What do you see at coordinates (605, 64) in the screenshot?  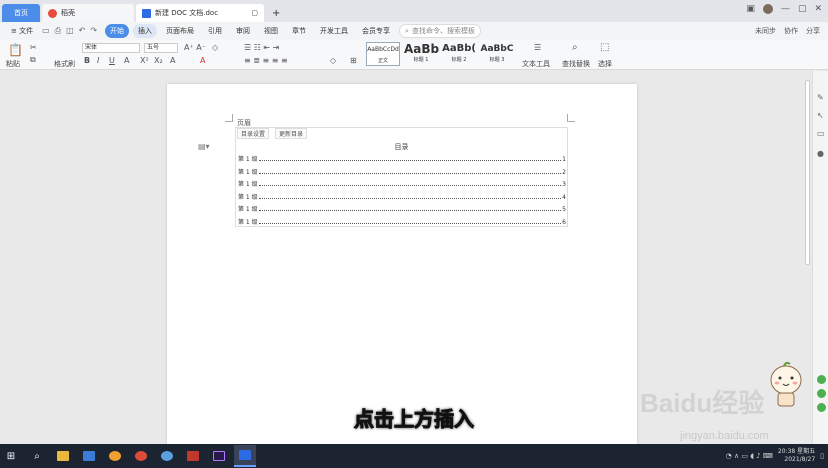 I see `select-button: 选择` at bounding box center [605, 64].